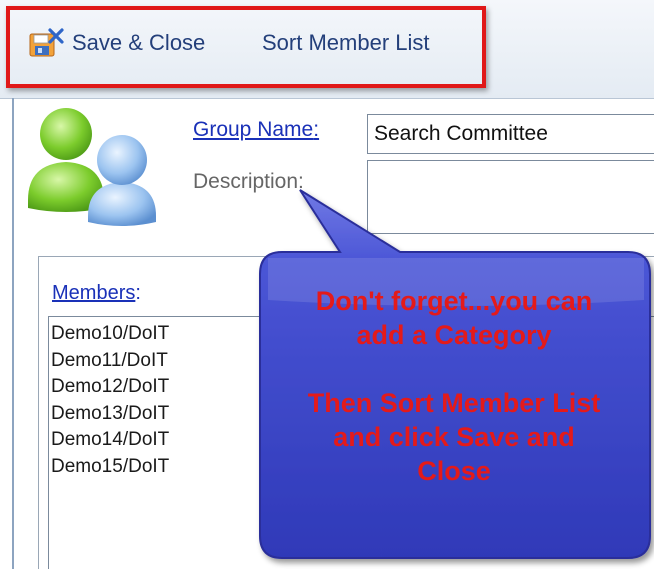  I want to click on callout-line: Close, so click(454, 471).